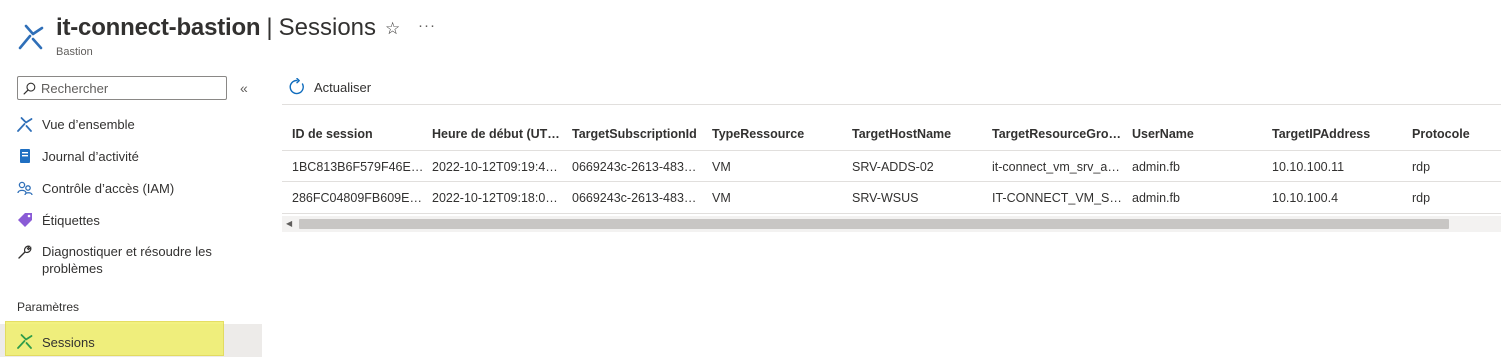 This screenshot has width=1501, height=357. Describe the element at coordinates (1308, 167) in the screenshot. I see `cell-ip-address: 10.10.100.11` at that location.